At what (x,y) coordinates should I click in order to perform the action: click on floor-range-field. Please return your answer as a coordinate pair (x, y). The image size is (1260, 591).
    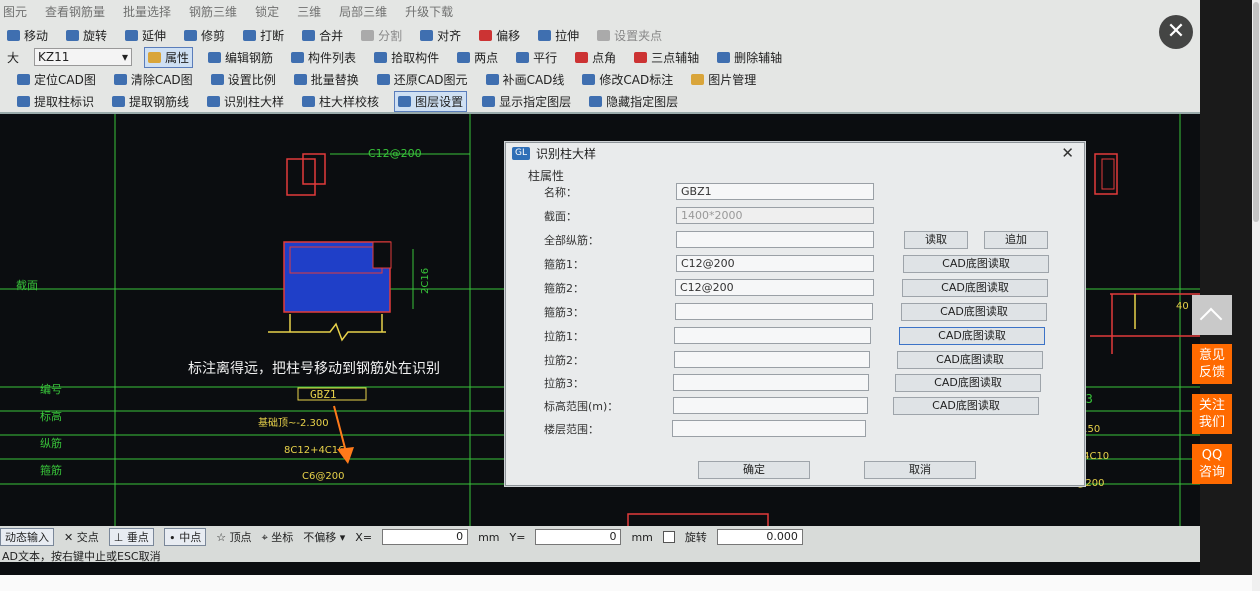
    Looking at the image, I should click on (769, 428).